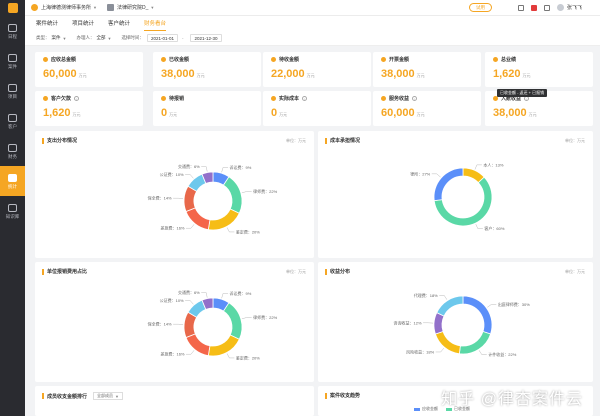  Describe the element at coordinates (64, 7) in the screenshot. I see `org-switcher: 上海律德测律师事务所 ▼` at that location.